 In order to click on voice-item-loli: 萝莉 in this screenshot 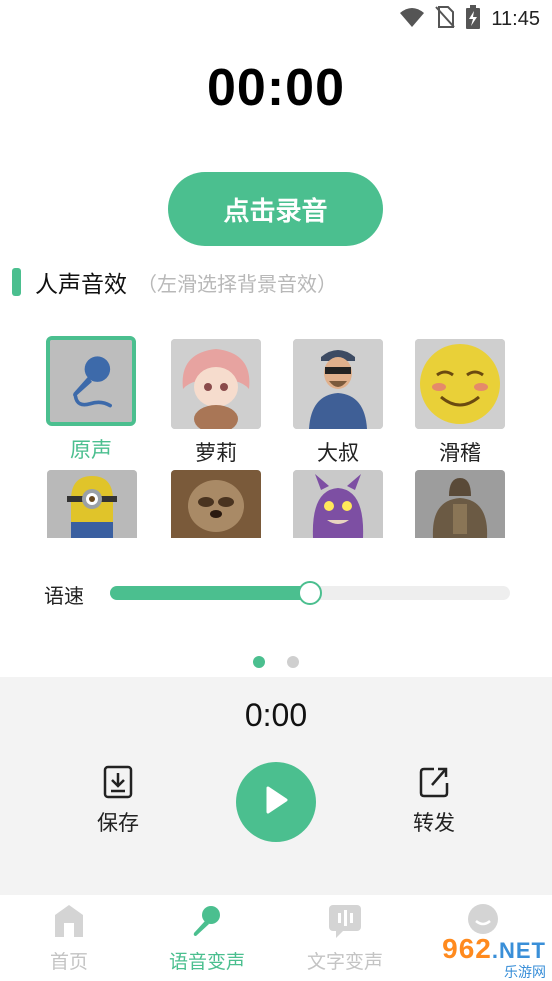, I will do `click(216, 403)`.